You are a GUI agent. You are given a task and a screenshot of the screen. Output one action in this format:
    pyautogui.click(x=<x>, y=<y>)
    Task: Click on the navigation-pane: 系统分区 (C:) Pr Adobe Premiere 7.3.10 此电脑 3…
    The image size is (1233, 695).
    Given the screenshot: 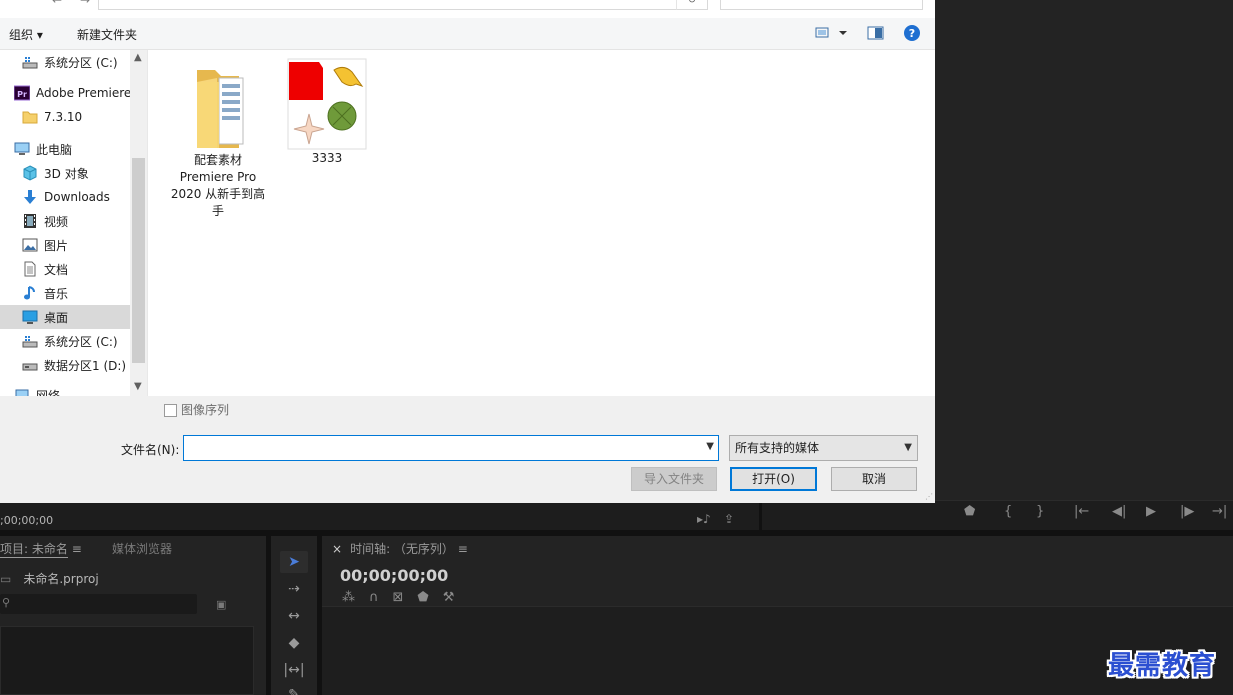 What is the action you would take?
    pyautogui.click(x=74, y=223)
    